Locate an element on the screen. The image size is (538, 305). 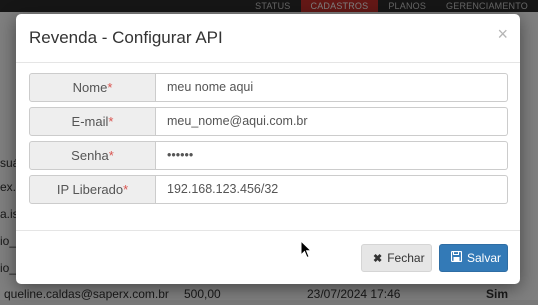
fechar-label: Fechar is located at coordinates (406, 258).